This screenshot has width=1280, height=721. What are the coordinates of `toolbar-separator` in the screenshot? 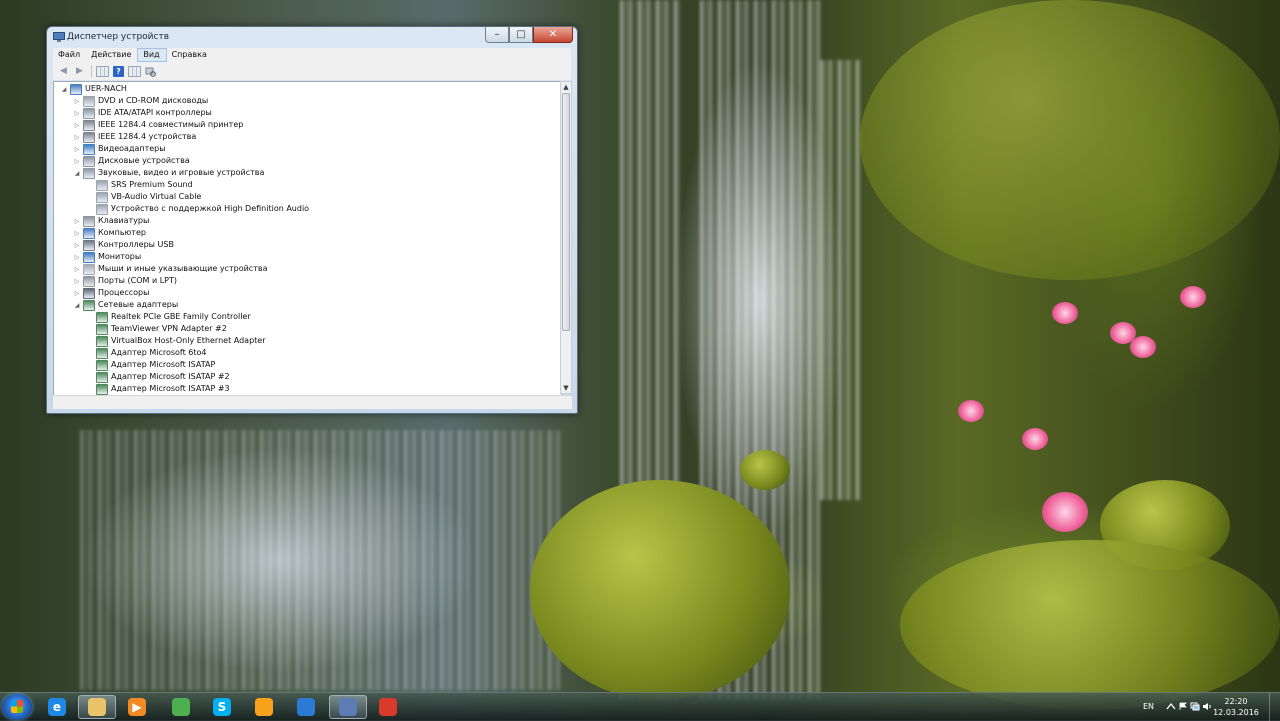 It's located at (91, 71).